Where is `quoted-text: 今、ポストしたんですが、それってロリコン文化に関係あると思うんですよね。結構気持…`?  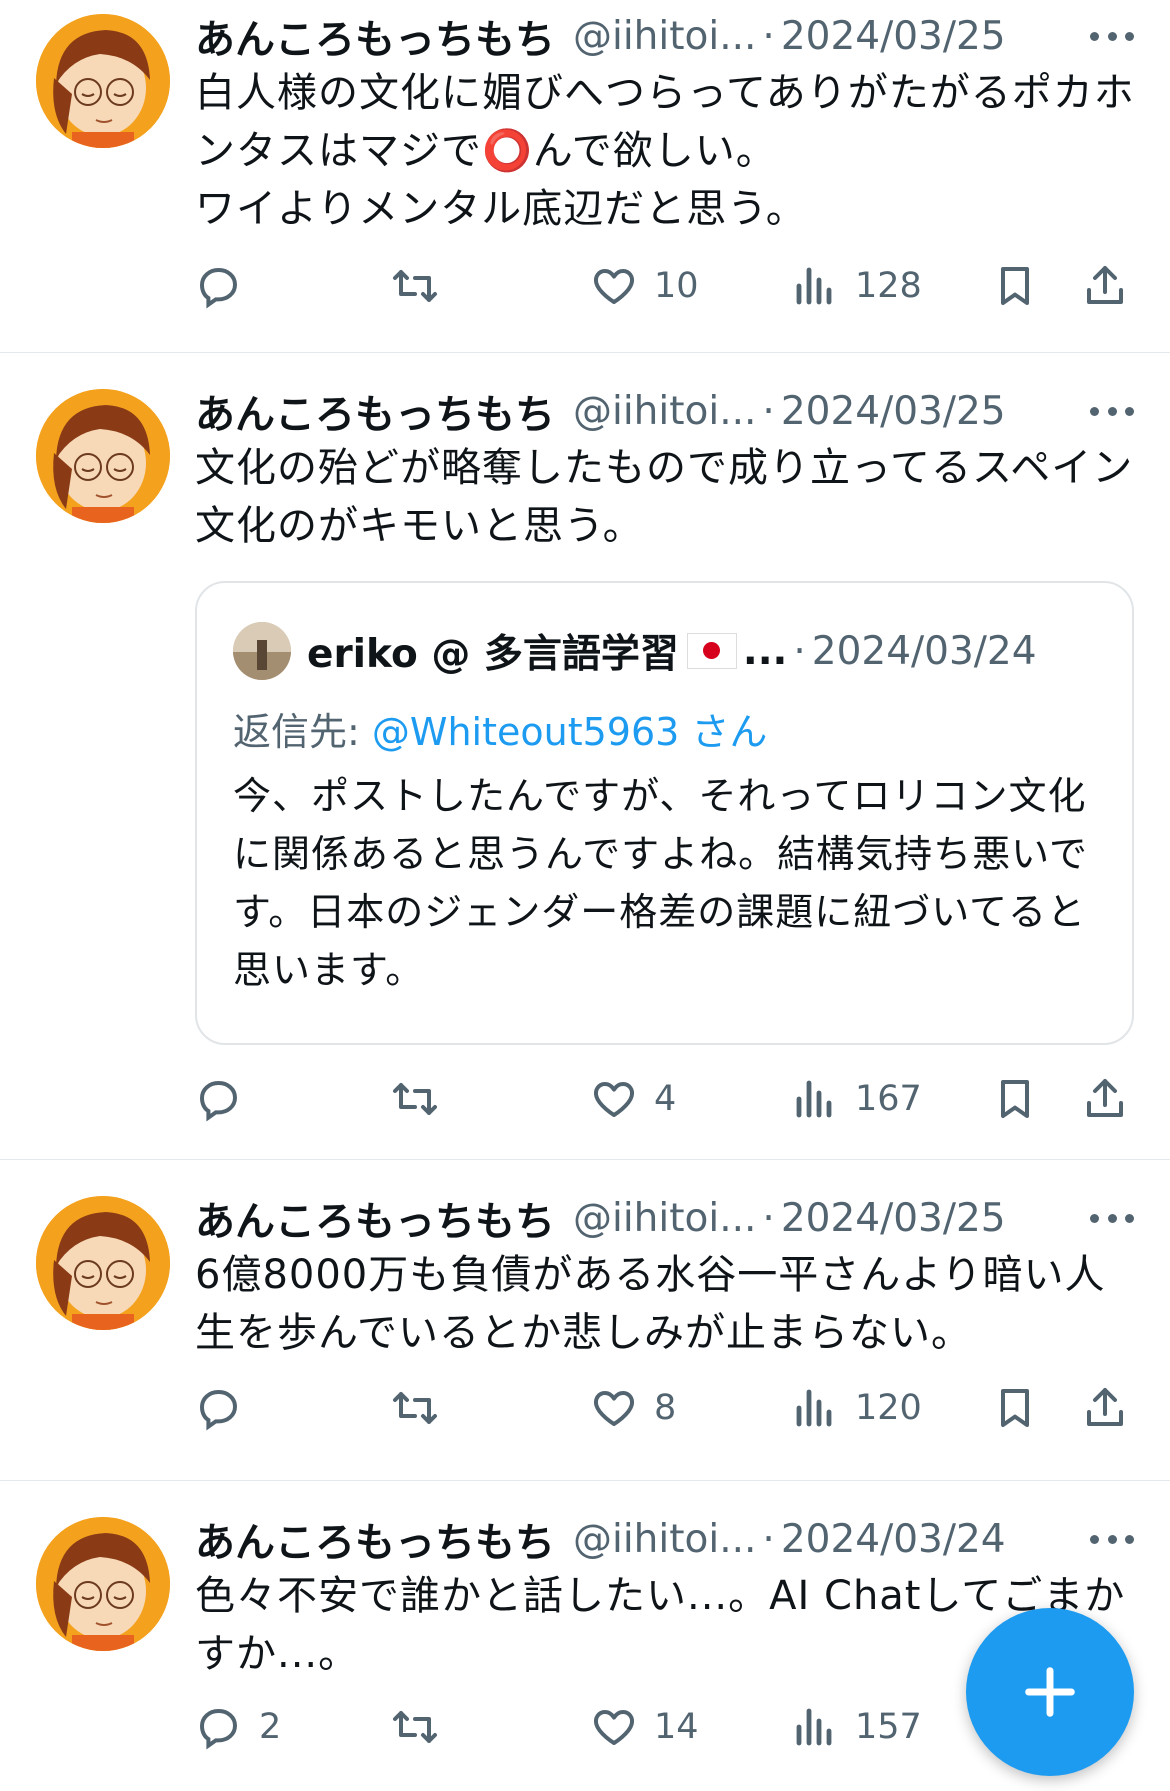
quoted-text: 今、ポストしたんですが、それってロリコン文化に関係あると思うんですよね。結構気持… is located at coordinates (660, 883).